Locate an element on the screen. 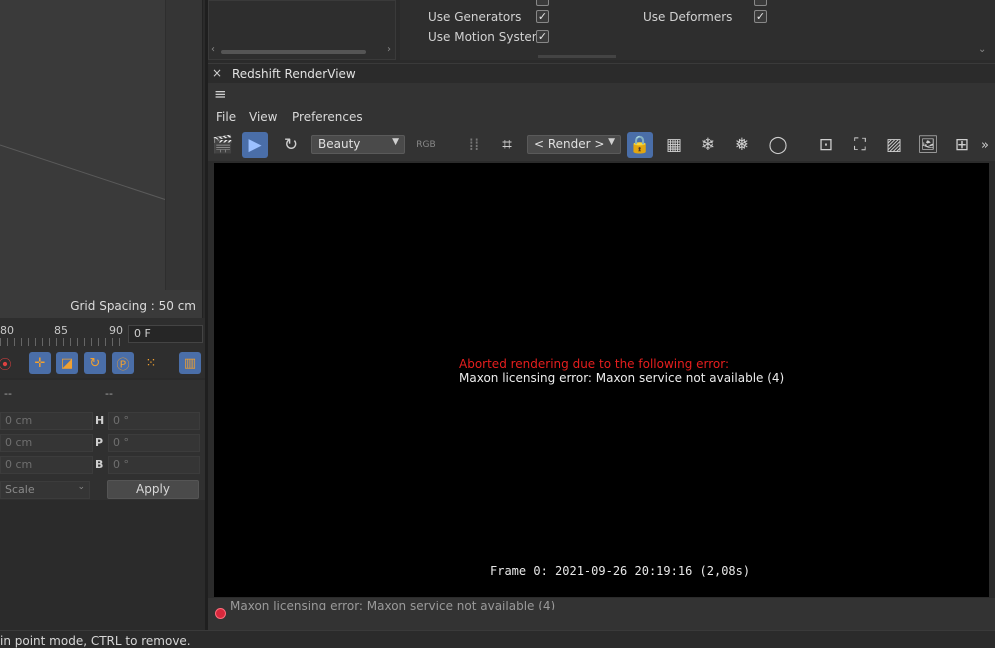 Image resolution: width=995 pixels, height=648 pixels. hamburger-menu-icon: ≡ is located at coordinates (221, 94).